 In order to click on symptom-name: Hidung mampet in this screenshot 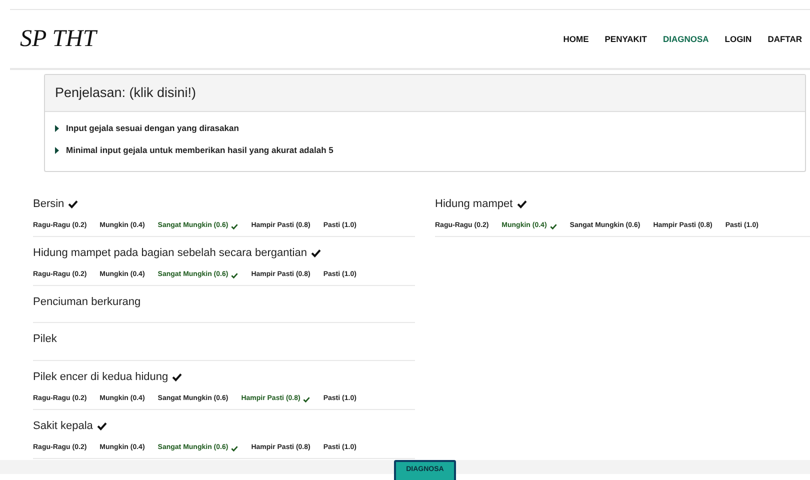, I will do `click(474, 204)`.